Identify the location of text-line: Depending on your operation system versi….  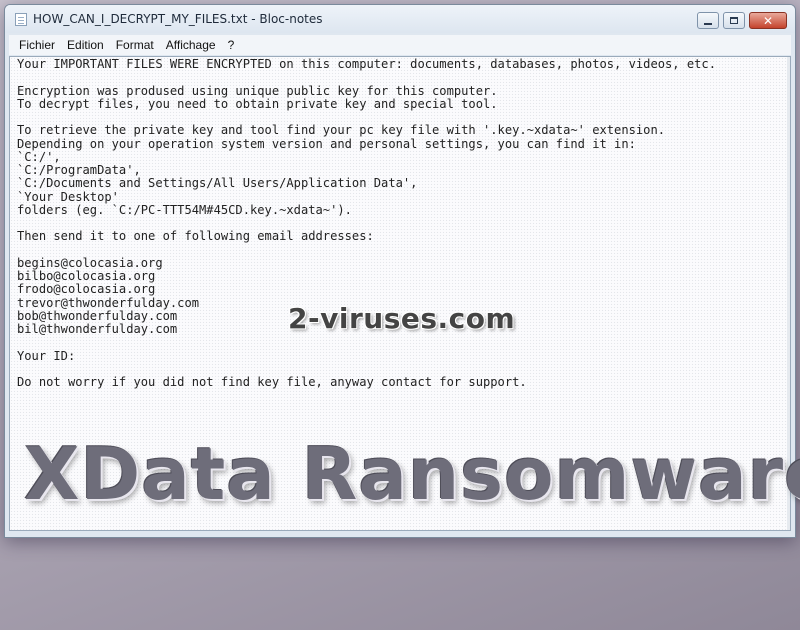
(326, 143).